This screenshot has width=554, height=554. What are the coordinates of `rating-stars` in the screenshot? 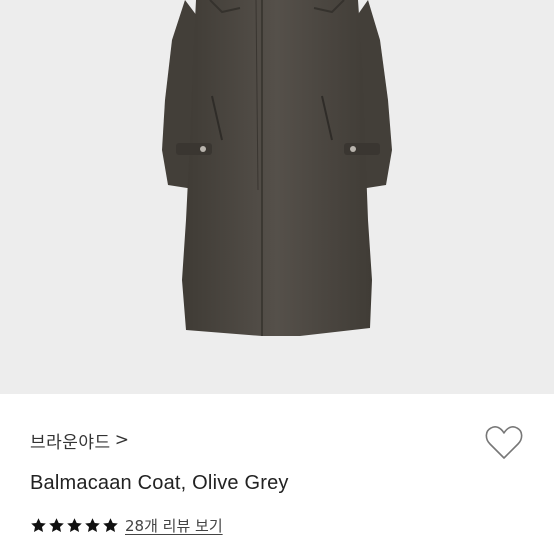 It's located at (74, 525).